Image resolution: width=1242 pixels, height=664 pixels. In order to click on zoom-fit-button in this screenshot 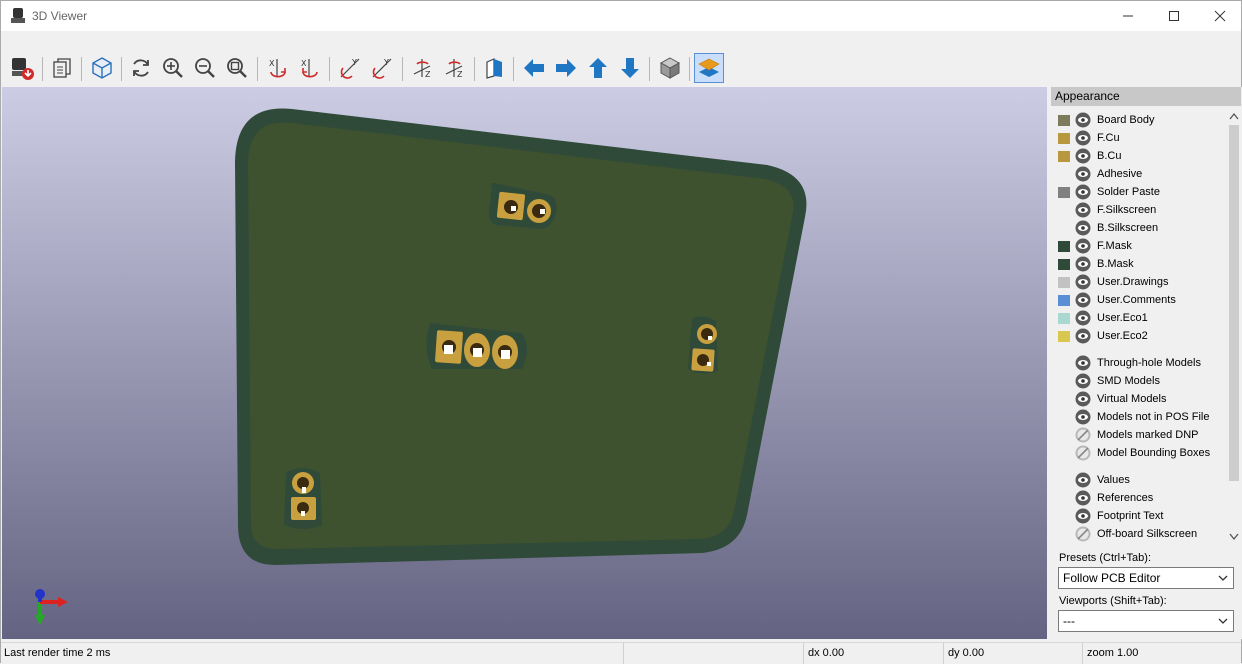, I will do `click(237, 68)`.